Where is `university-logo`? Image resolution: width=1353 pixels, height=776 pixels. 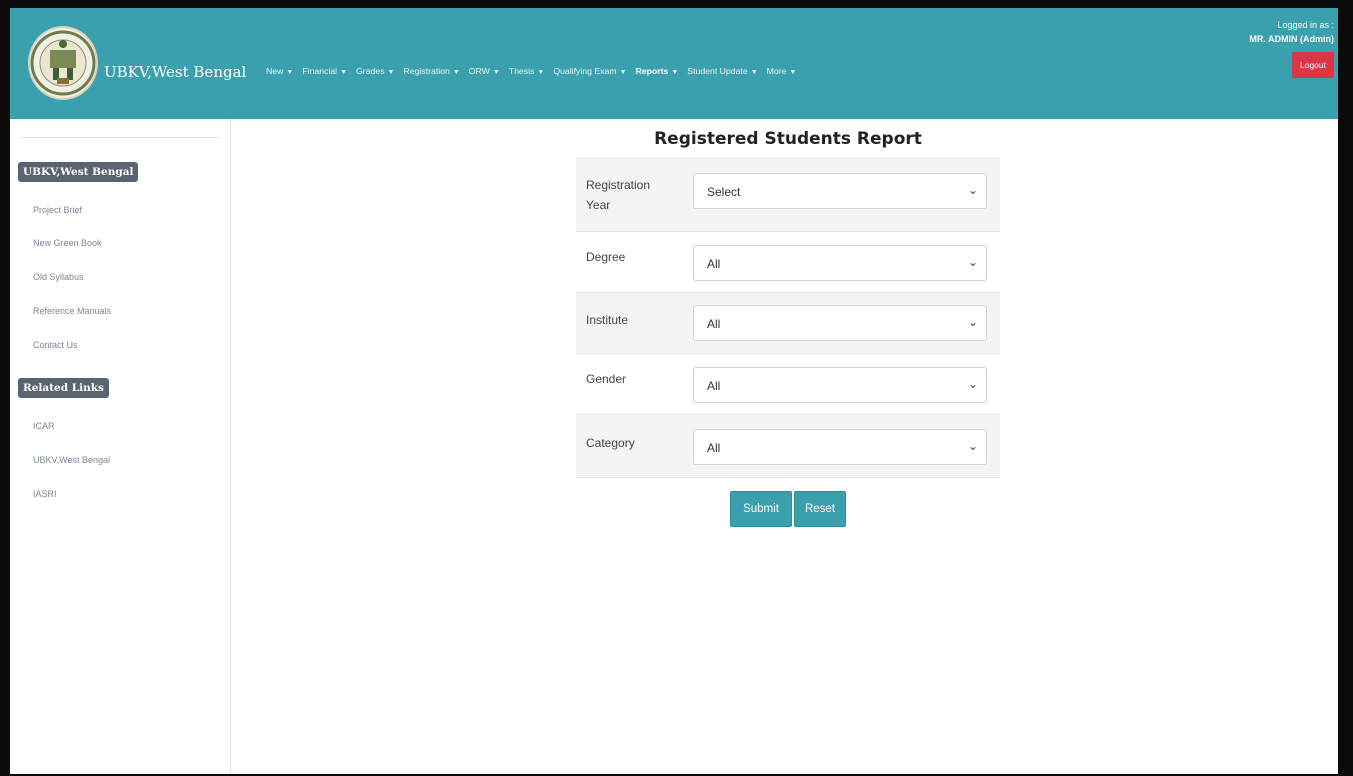 university-logo is located at coordinates (63, 63).